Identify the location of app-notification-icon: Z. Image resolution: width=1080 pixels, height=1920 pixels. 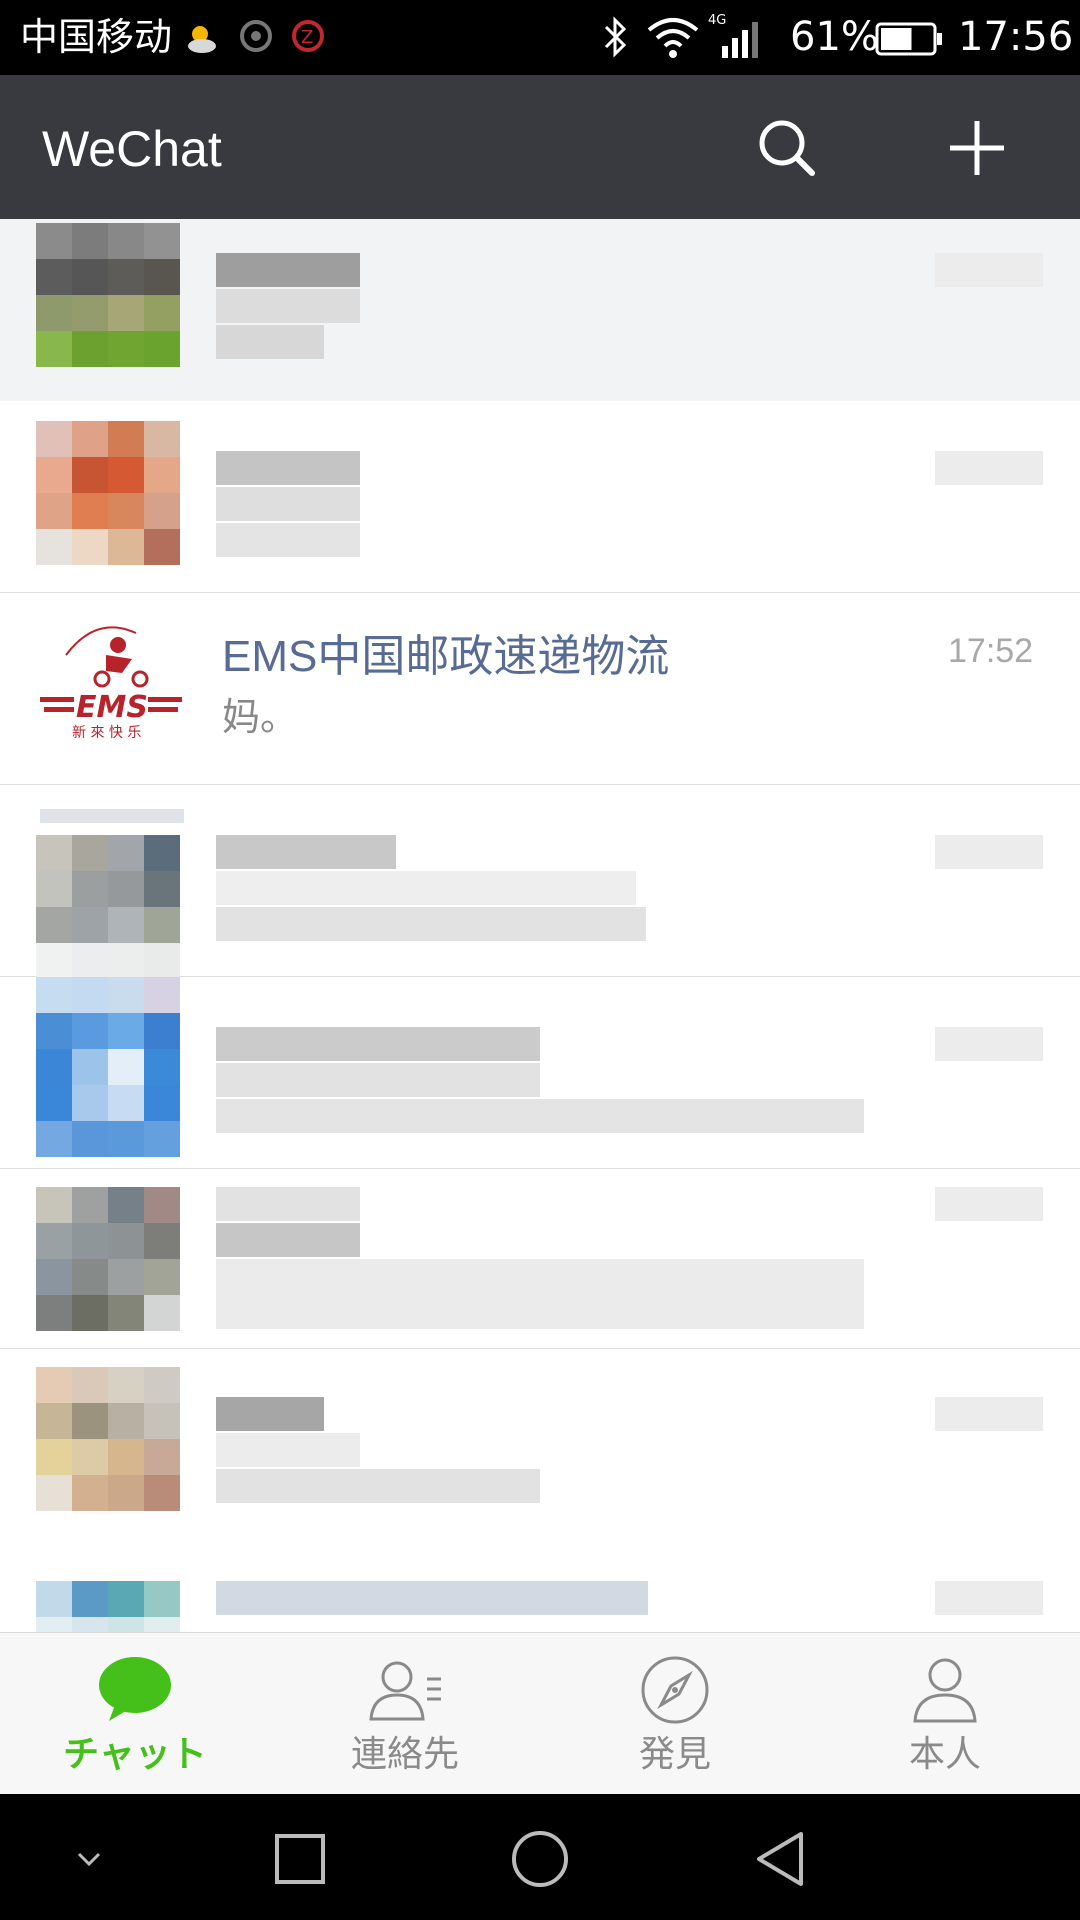
(308, 36).